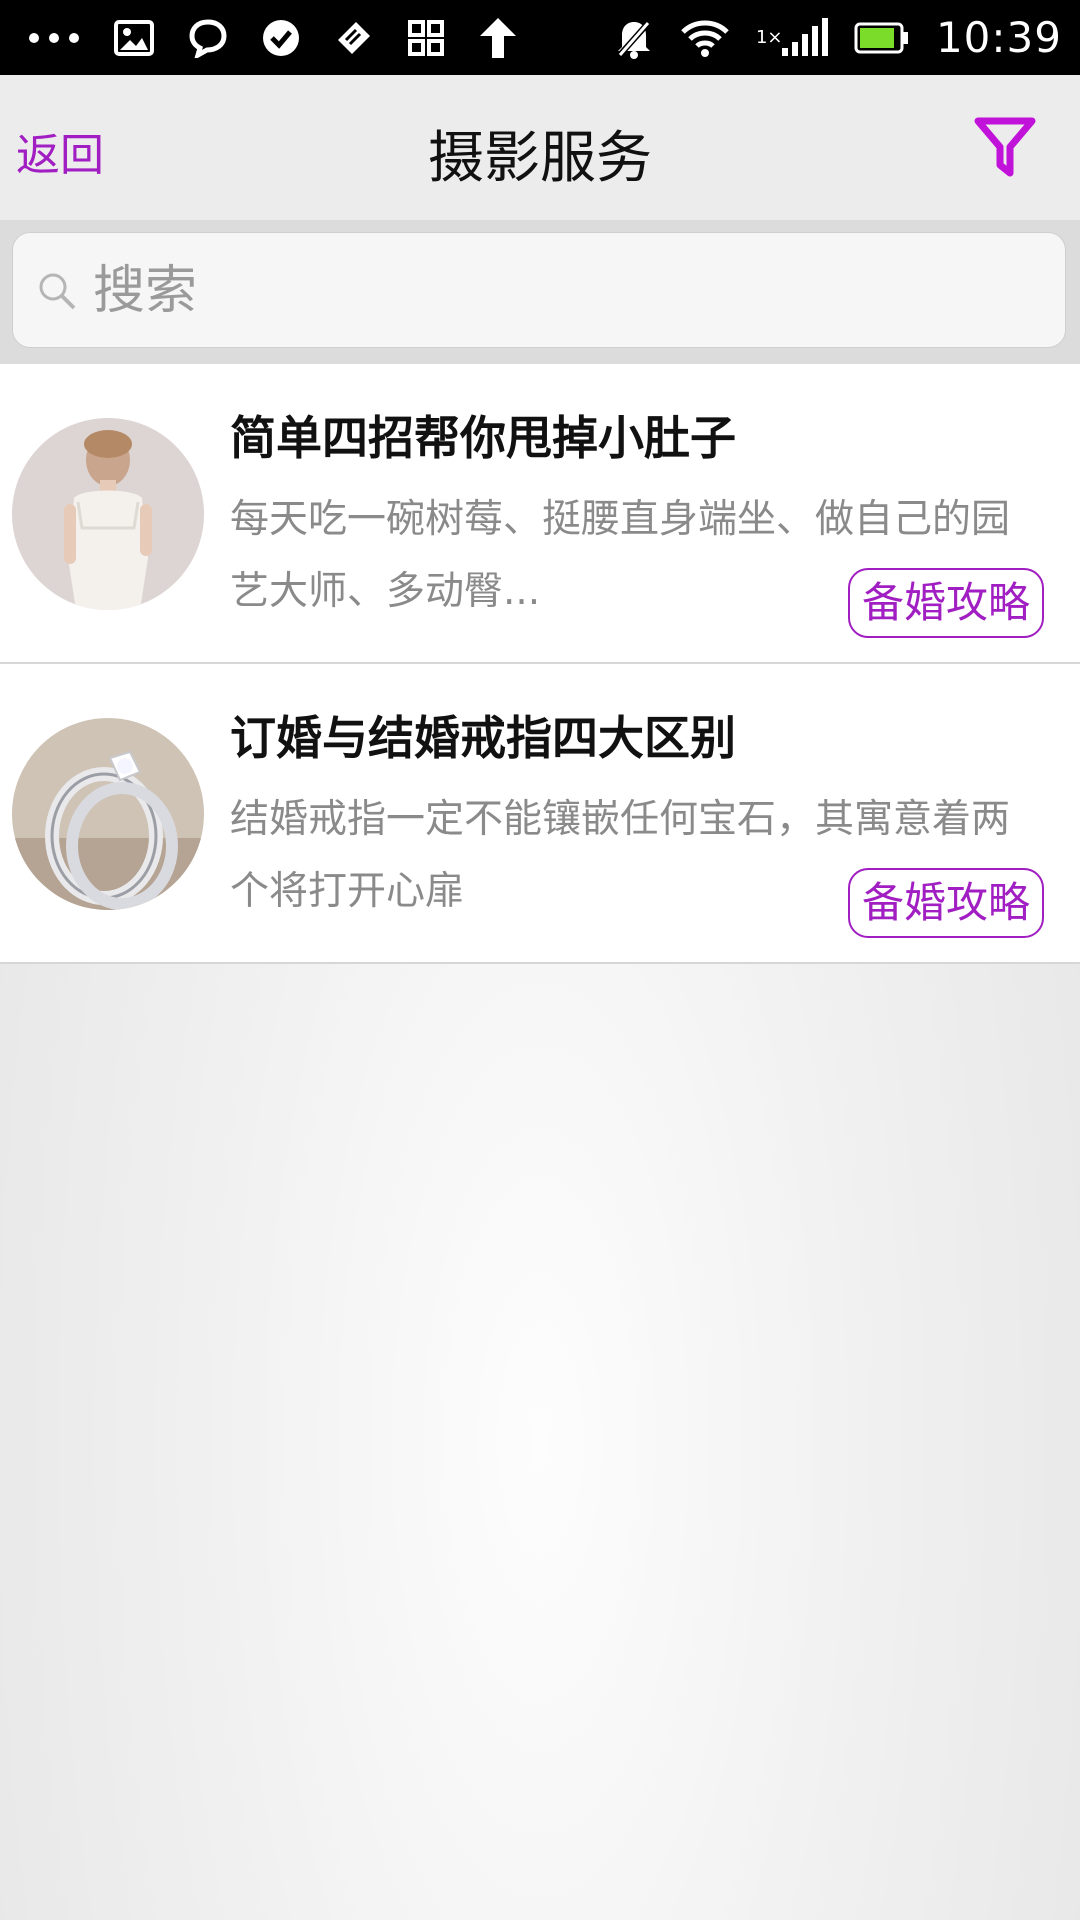 This screenshot has height=1920, width=1080. I want to click on nav-header: 返回 摄影服务, so click(540, 147).